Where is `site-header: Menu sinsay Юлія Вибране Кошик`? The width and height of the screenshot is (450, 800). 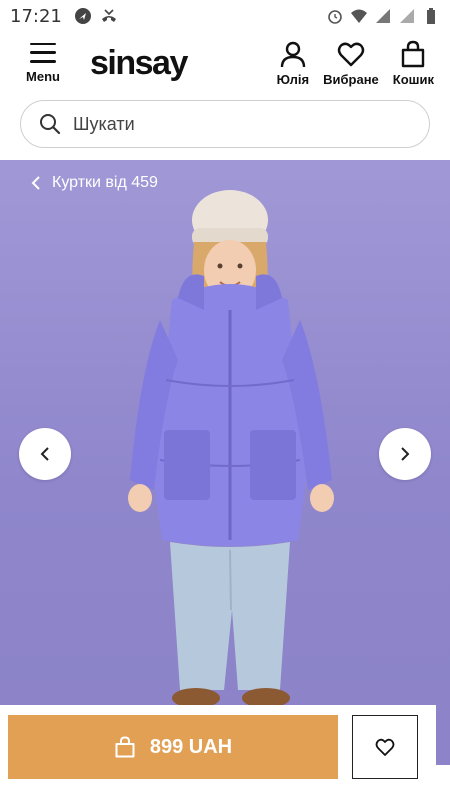
site-header: Menu sinsay Юлія Вибране Кошик is located at coordinates (225, 63).